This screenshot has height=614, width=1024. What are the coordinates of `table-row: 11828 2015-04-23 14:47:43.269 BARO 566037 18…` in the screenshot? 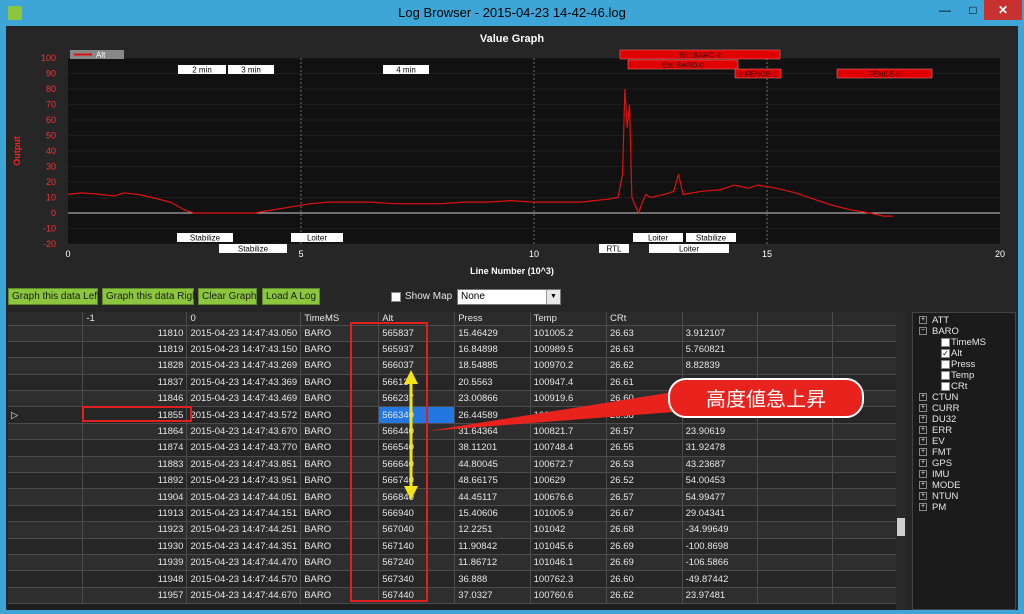 It's located at (457, 366).